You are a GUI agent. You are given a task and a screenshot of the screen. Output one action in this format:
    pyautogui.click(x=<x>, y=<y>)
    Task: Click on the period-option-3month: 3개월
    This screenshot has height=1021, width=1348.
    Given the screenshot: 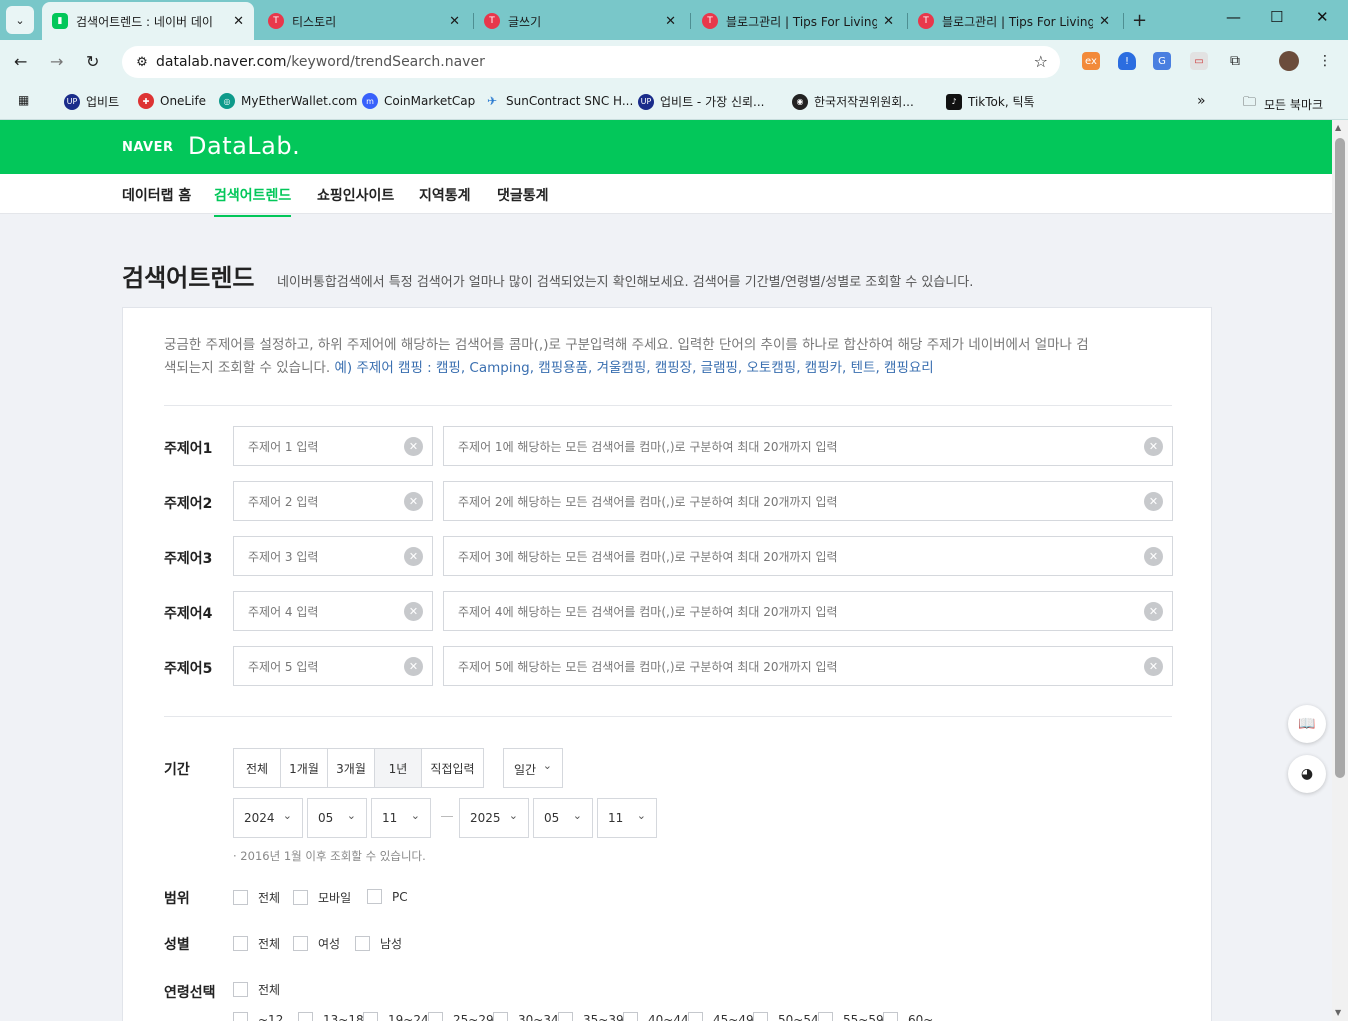 What is the action you would take?
    pyautogui.click(x=351, y=768)
    